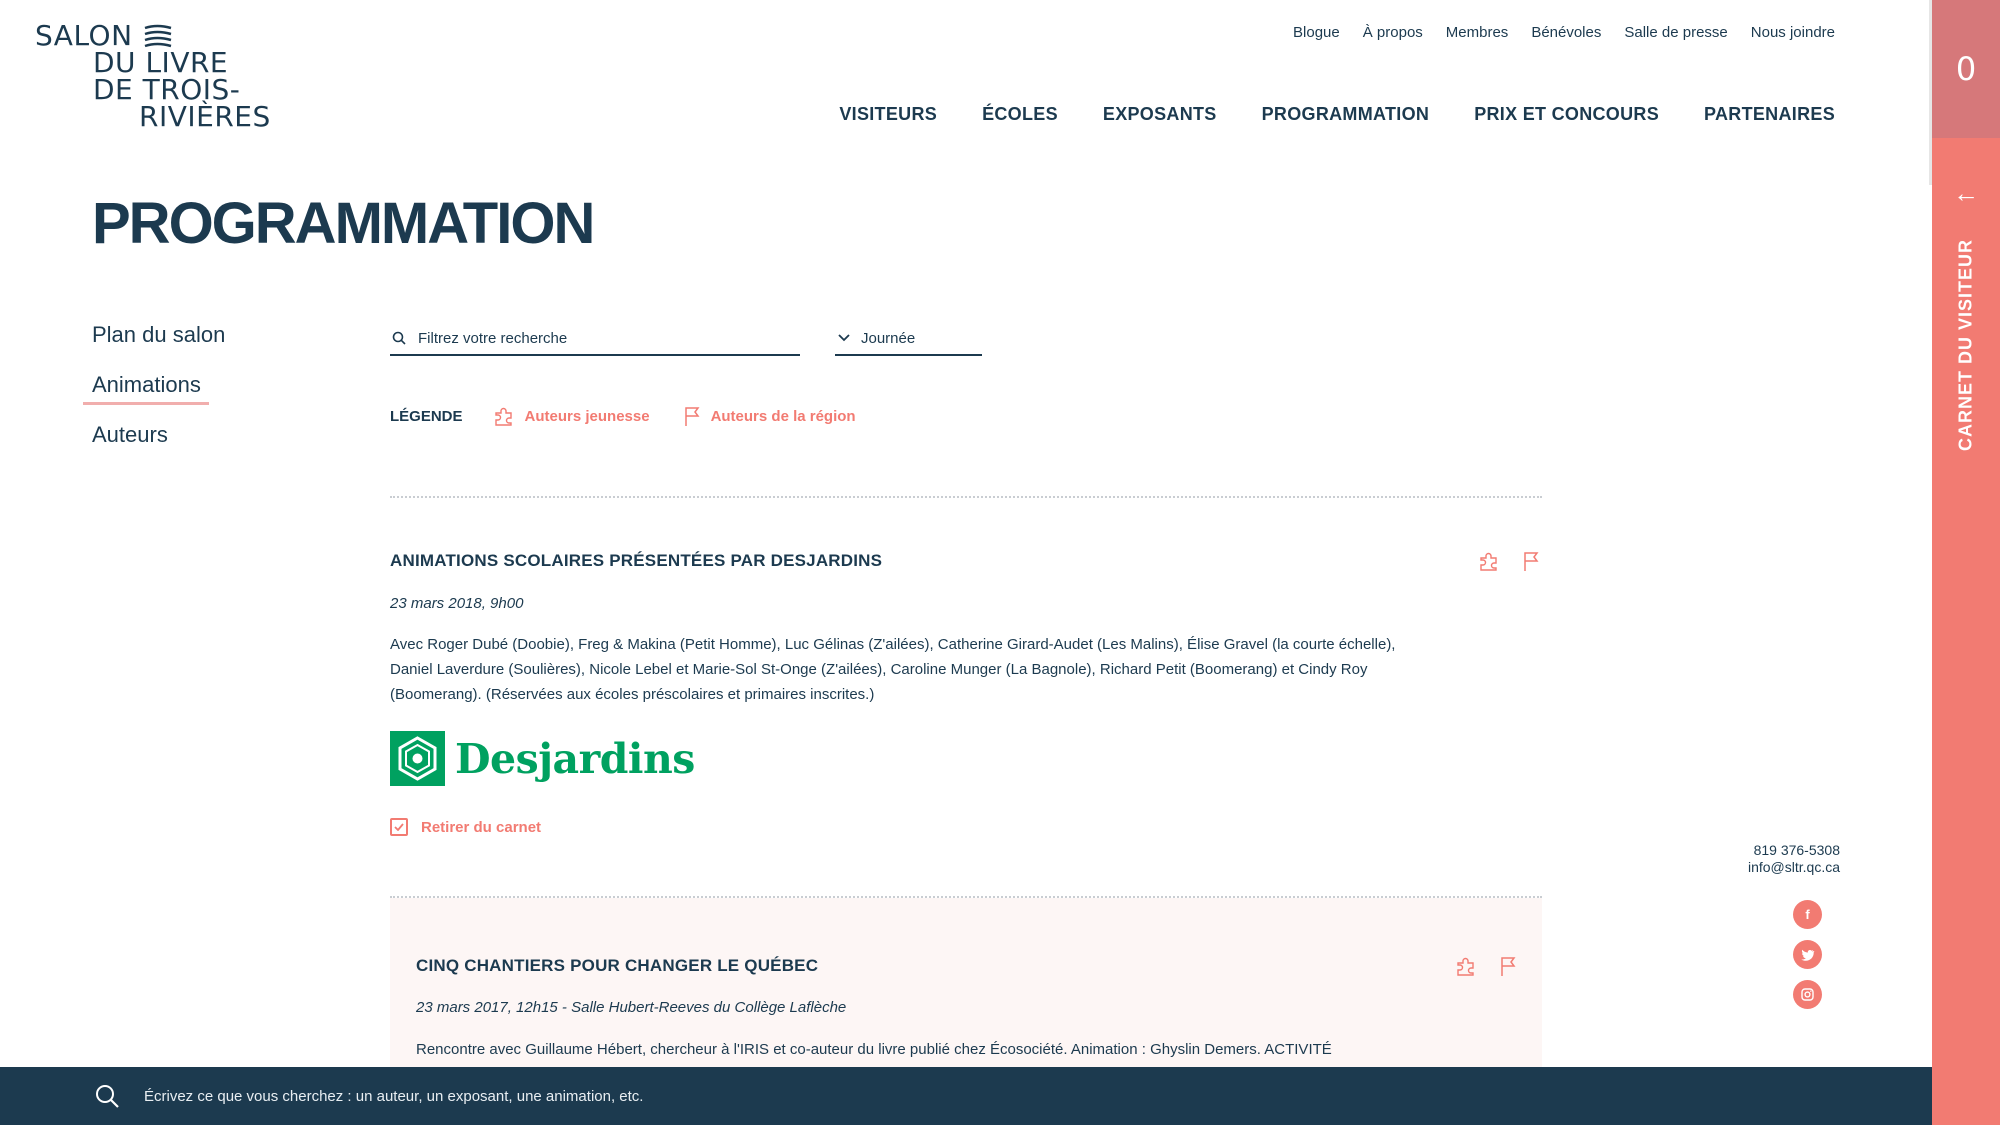 This screenshot has height=1125, width=2000. What do you see at coordinates (1966, 193) in the screenshot?
I see `arrow-left-icon: ←` at bounding box center [1966, 193].